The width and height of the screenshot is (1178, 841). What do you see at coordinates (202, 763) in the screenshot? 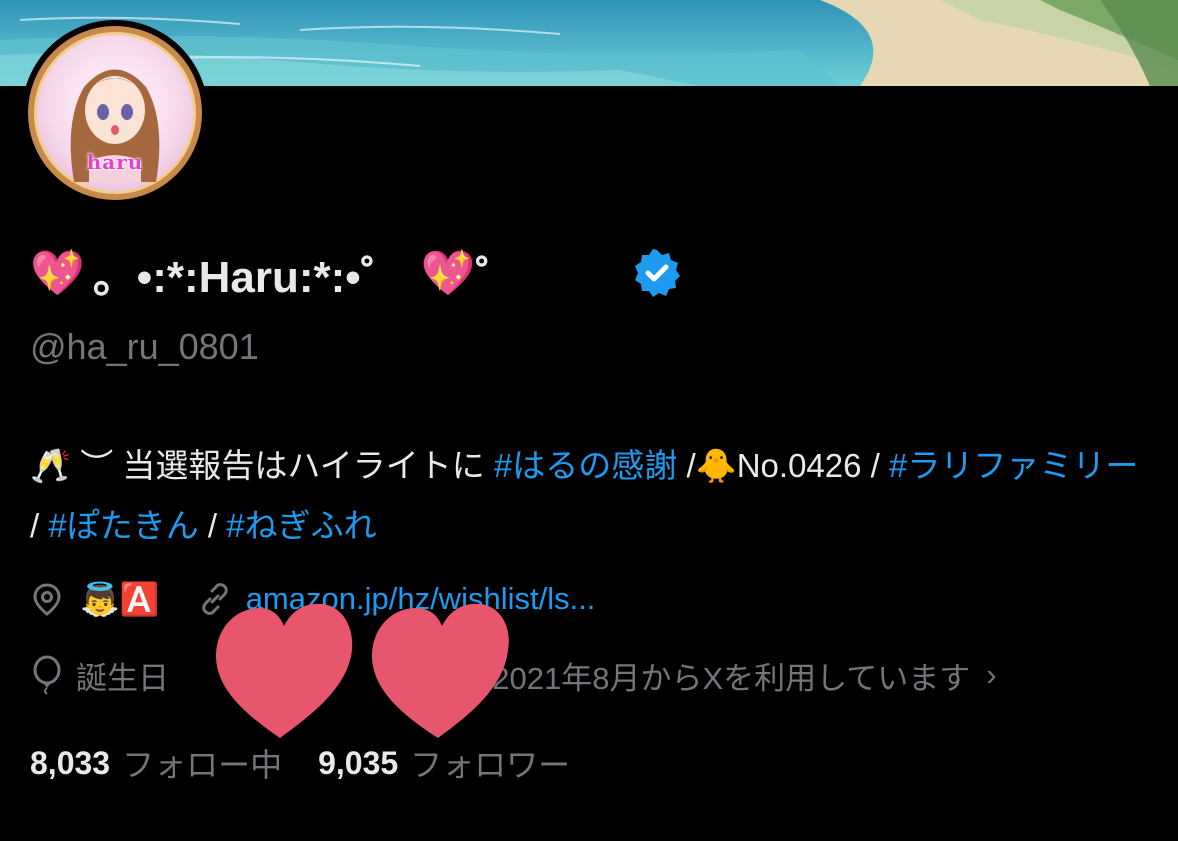
I see `following-label: フォロー中` at bounding box center [202, 763].